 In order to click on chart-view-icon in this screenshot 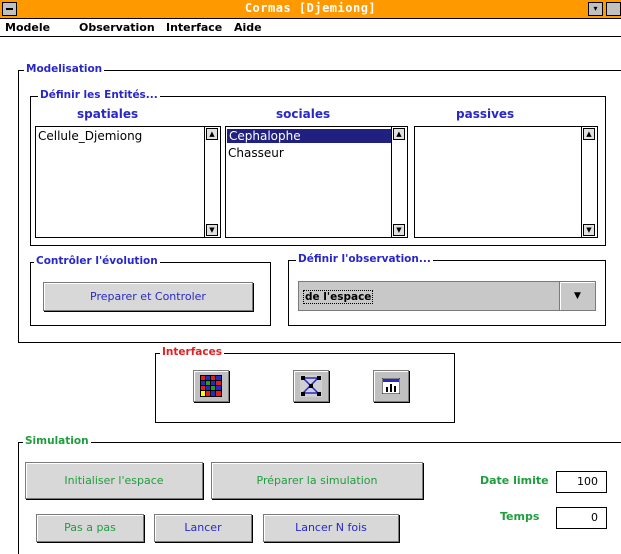, I will do `click(391, 386)`.